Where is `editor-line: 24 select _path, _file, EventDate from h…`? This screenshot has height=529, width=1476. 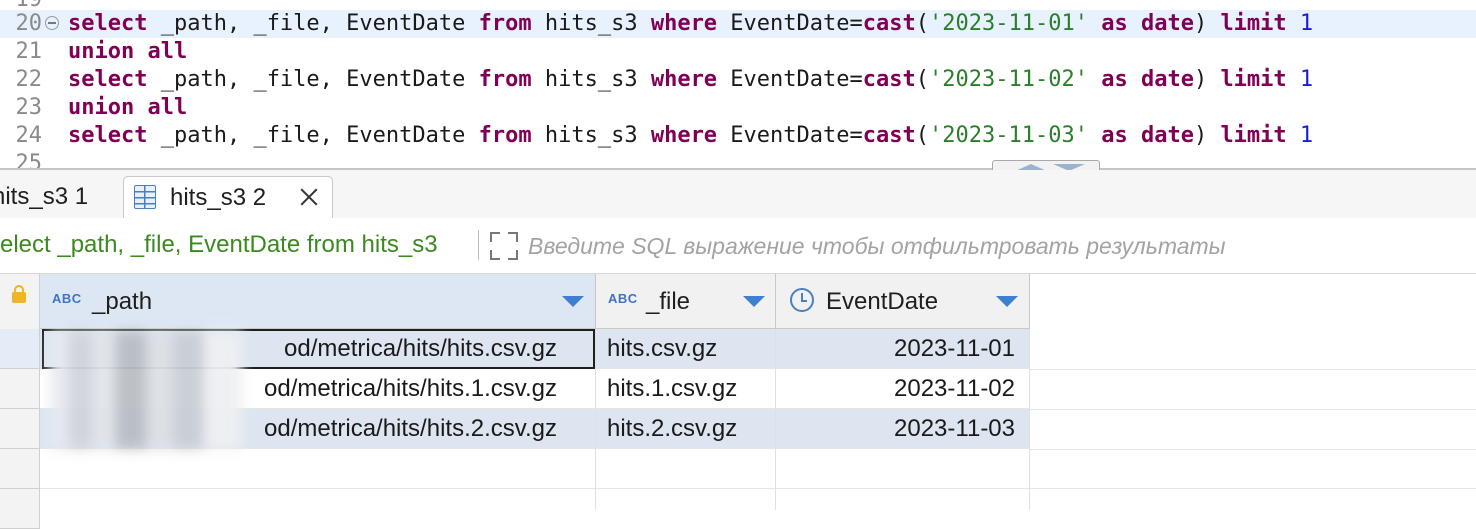
editor-line: 24 select _path, _file, EventDate from h… is located at coordinates (738, 136).